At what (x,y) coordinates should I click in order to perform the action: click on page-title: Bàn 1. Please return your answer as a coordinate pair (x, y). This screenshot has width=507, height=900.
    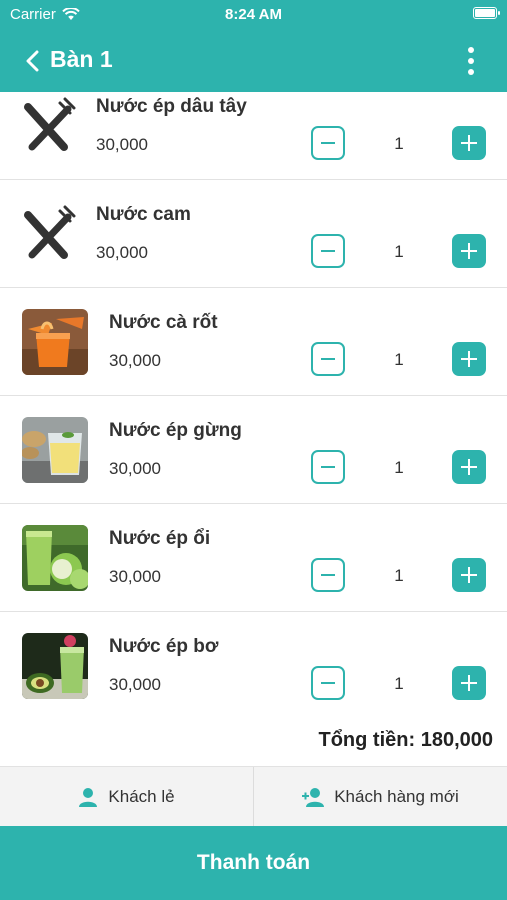
    Looking at the image, I should click on (81, 59).